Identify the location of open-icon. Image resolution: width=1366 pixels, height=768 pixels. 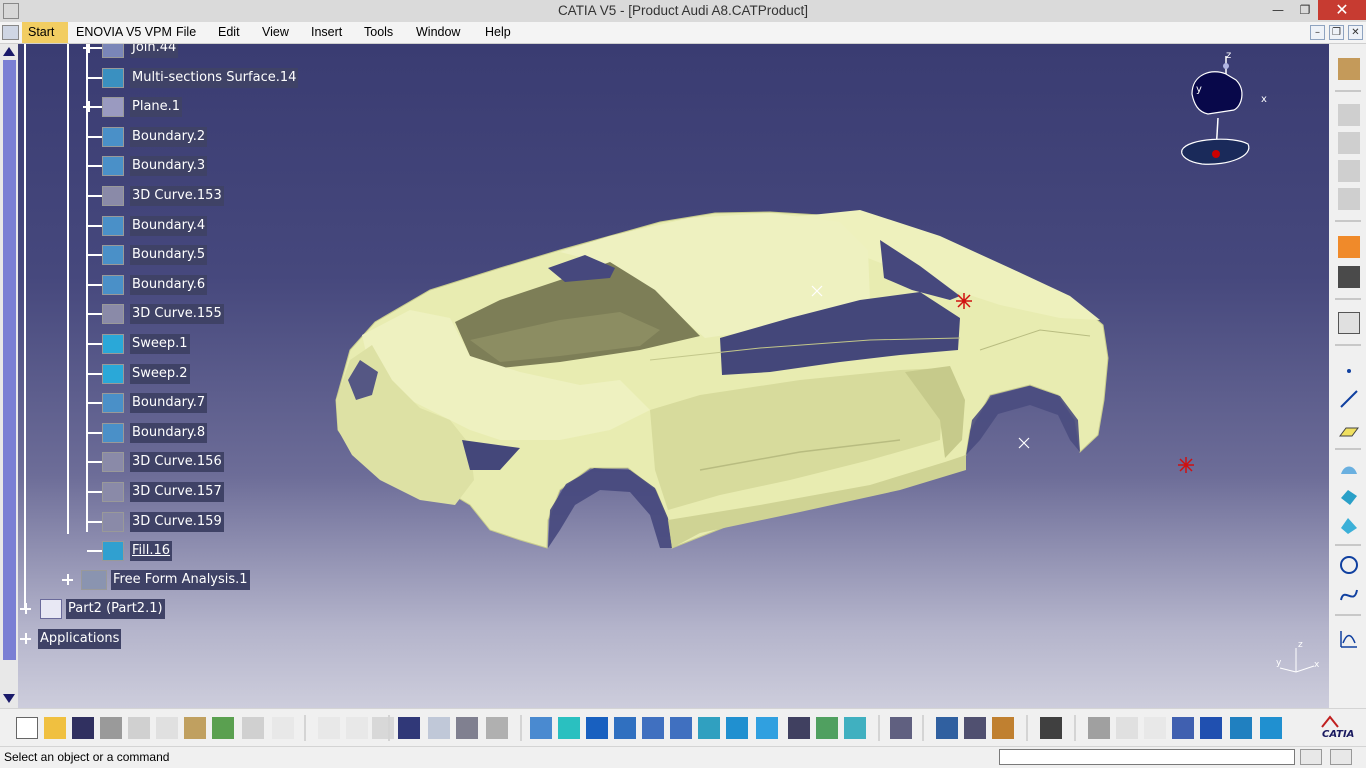
(55, 728).